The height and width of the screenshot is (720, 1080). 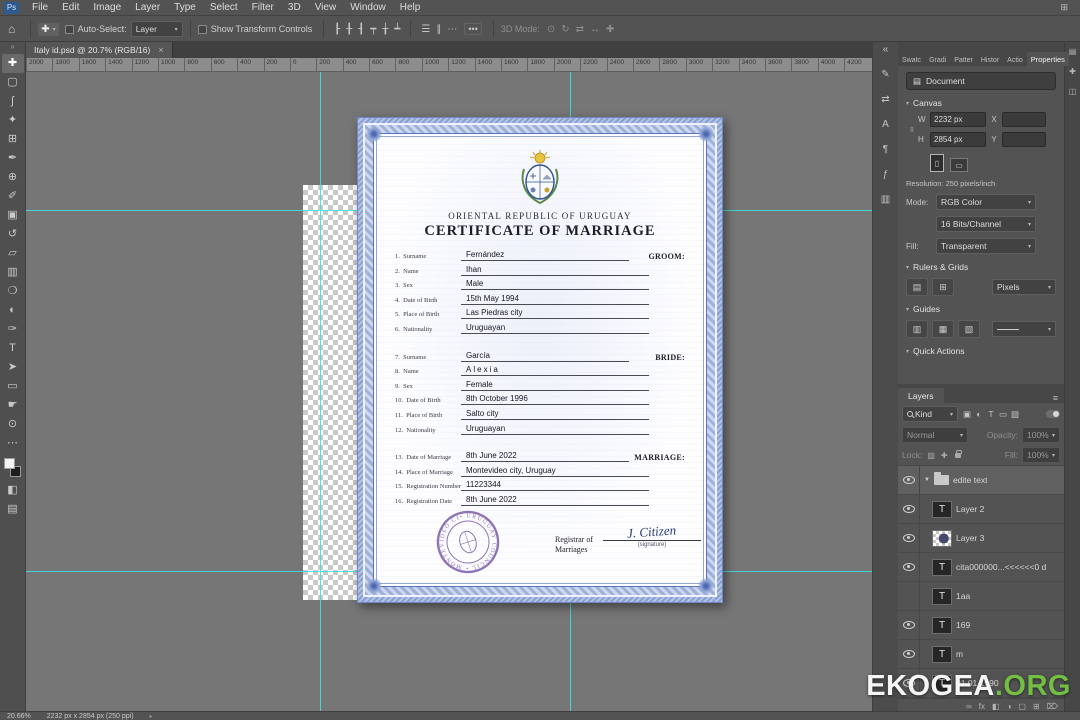 What do you see at coordinates (1024, 139) in the screenshot?
I see `y-input` at bounding box center [1024, 139].